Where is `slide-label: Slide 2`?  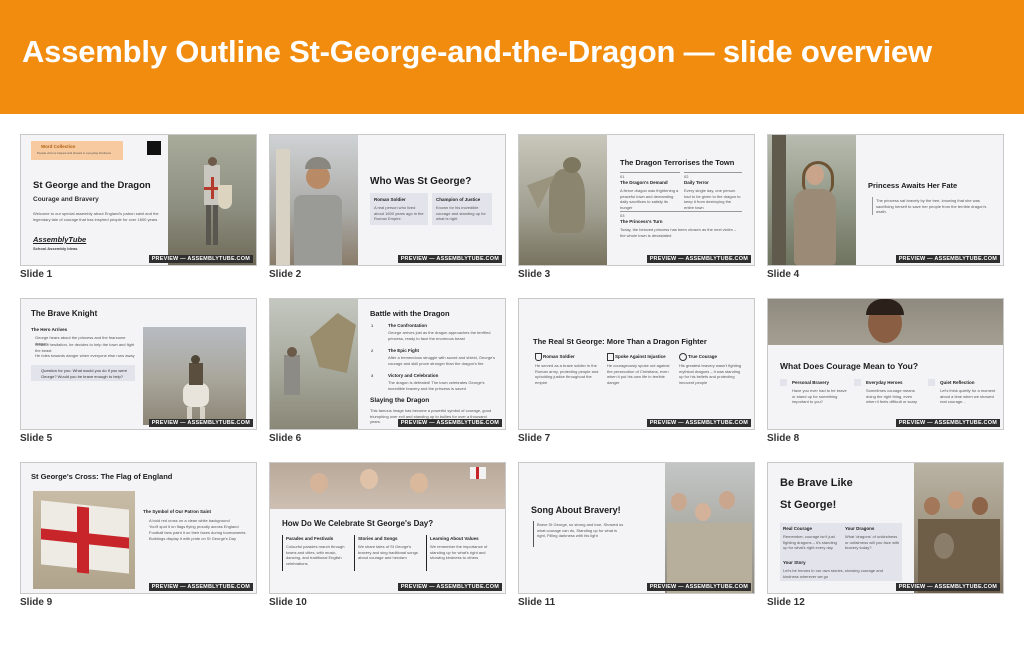
slide-label: Slide 2 is located at coordinates (285, 274).